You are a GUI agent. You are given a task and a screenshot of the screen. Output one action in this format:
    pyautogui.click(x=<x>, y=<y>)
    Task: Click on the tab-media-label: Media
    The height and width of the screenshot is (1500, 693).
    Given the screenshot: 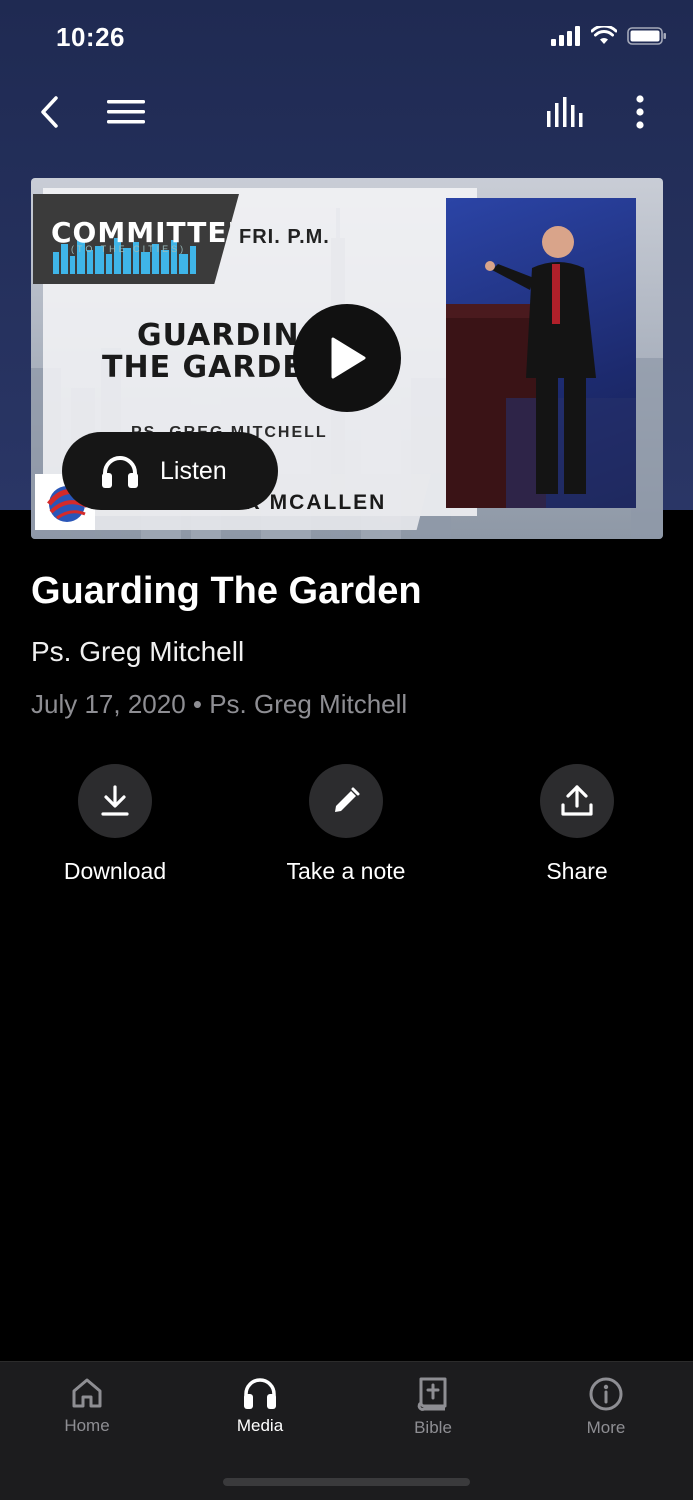 What is the action you would take?
    pyautogui.click(x=260, y=1425)
    